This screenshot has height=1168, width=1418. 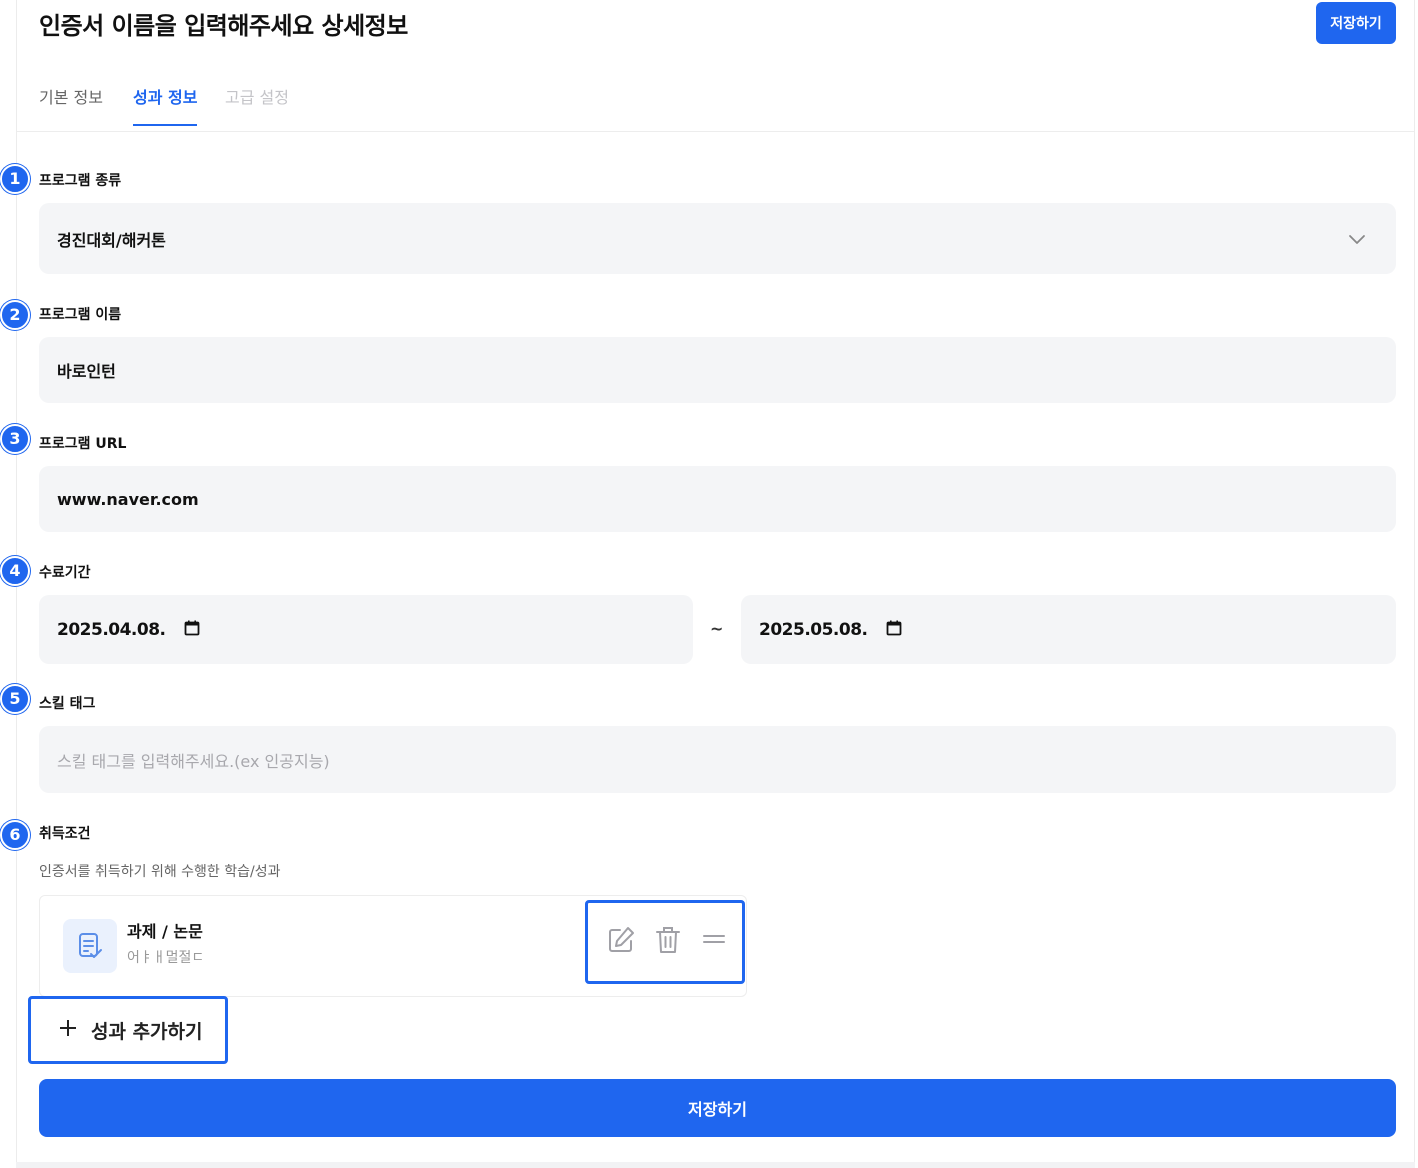 What do you see at coordinates (165, 931) in the screenshot?
I see `achievement-item-title: 과제 / 논문` at bounding box center [165, 931].